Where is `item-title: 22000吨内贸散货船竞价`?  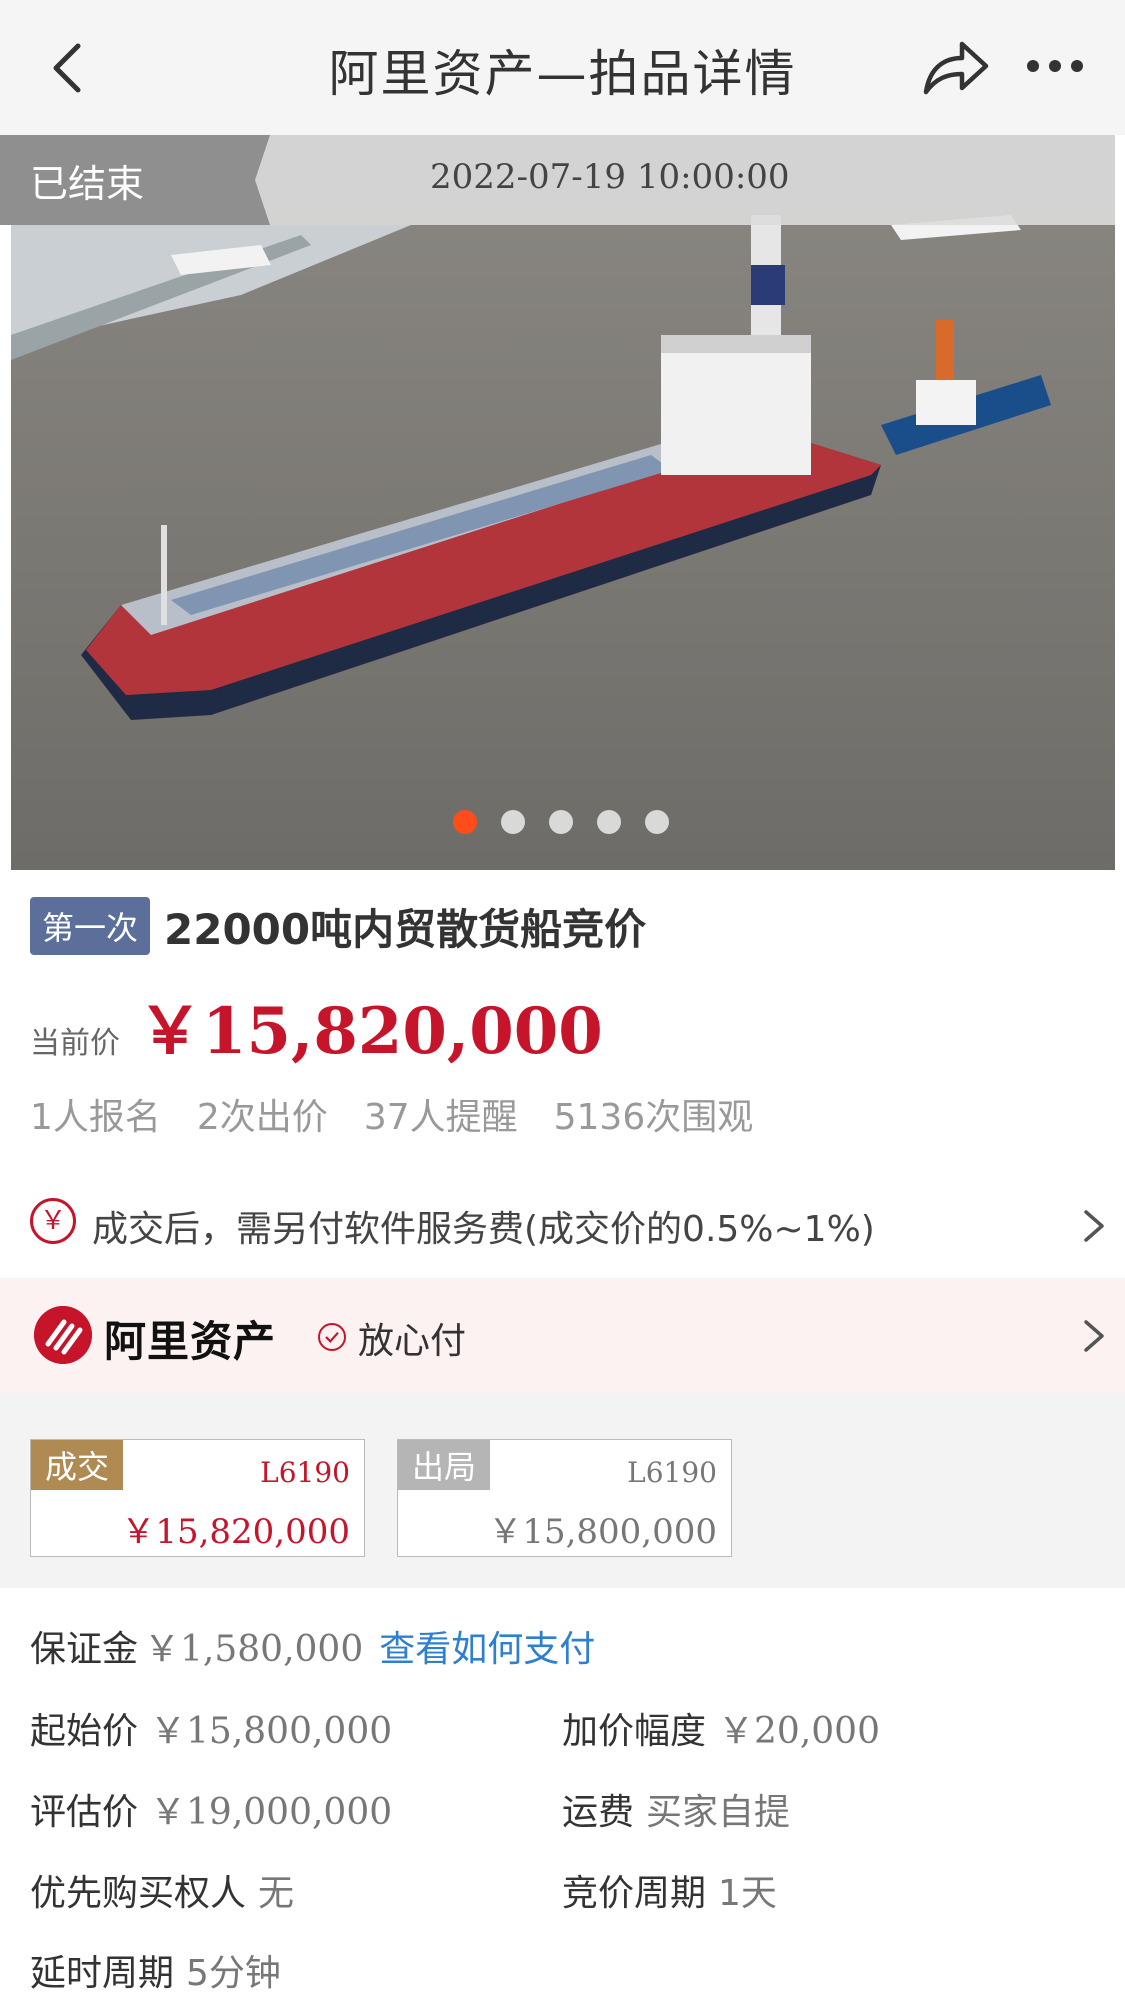
item-title: 22000吨内贸散货船竞价 is located at coordinates (405, 929).